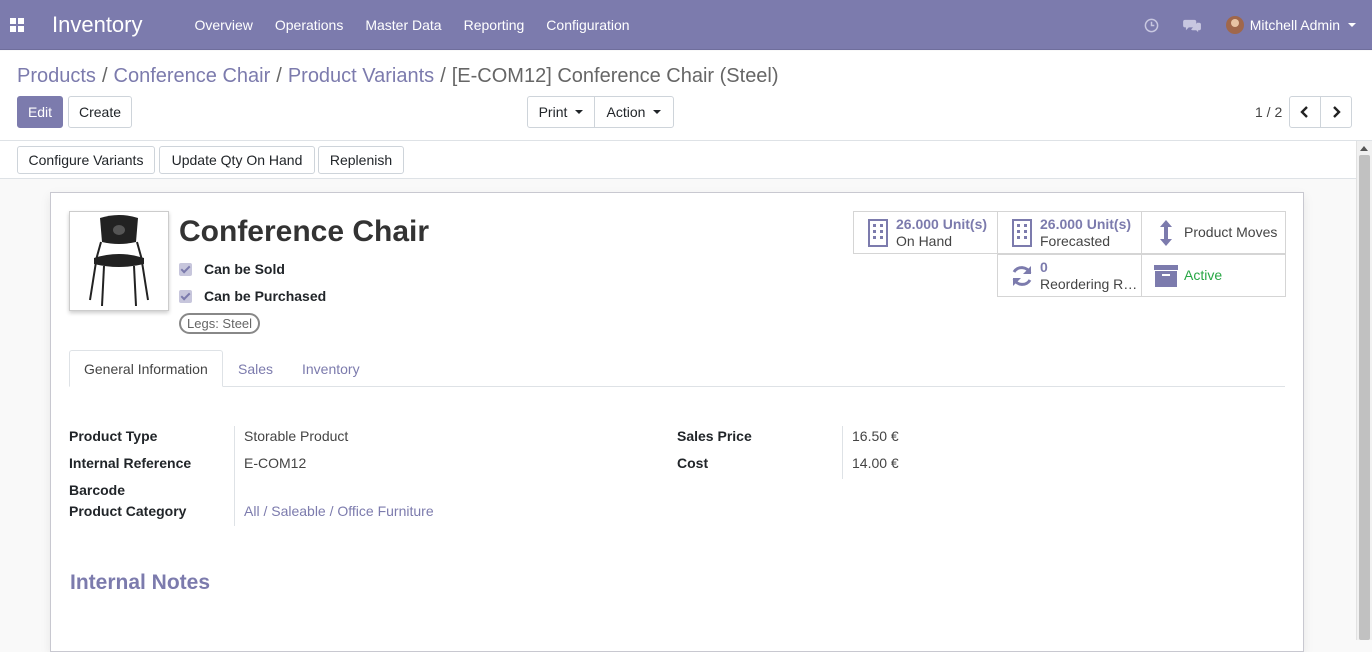 The height and width of the screenshot is (652, 1372). What do you see at coordinates (304, 231) in the screenshot?
I see `product-name: Conference Chair` at bounding box center [304, 231].